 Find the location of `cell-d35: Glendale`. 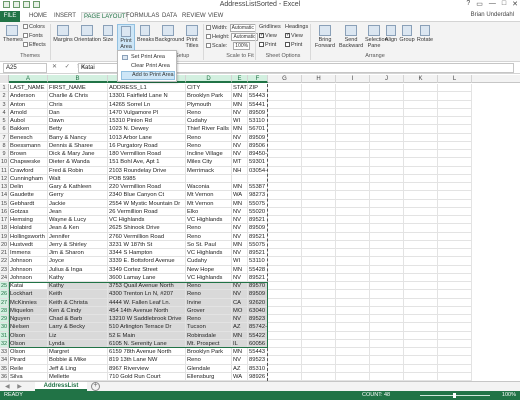

cell-d35: Glendale is located at coordinates (209, 368).